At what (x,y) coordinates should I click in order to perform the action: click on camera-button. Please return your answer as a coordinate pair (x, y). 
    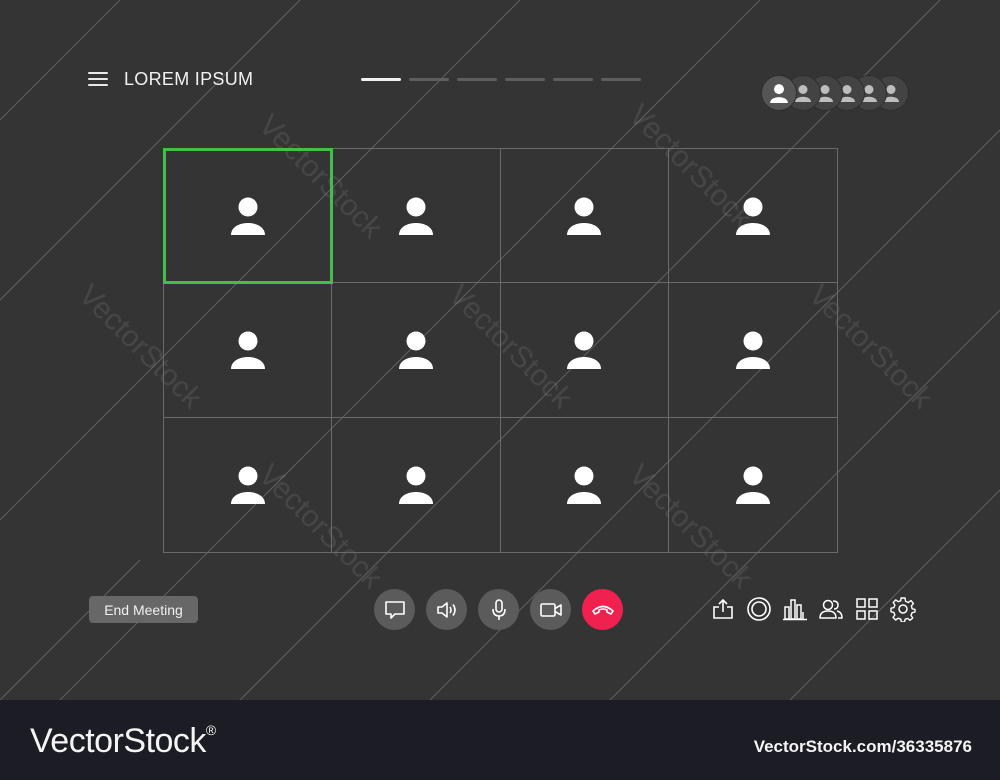
    Looking at the image, I should click on (550, 609).